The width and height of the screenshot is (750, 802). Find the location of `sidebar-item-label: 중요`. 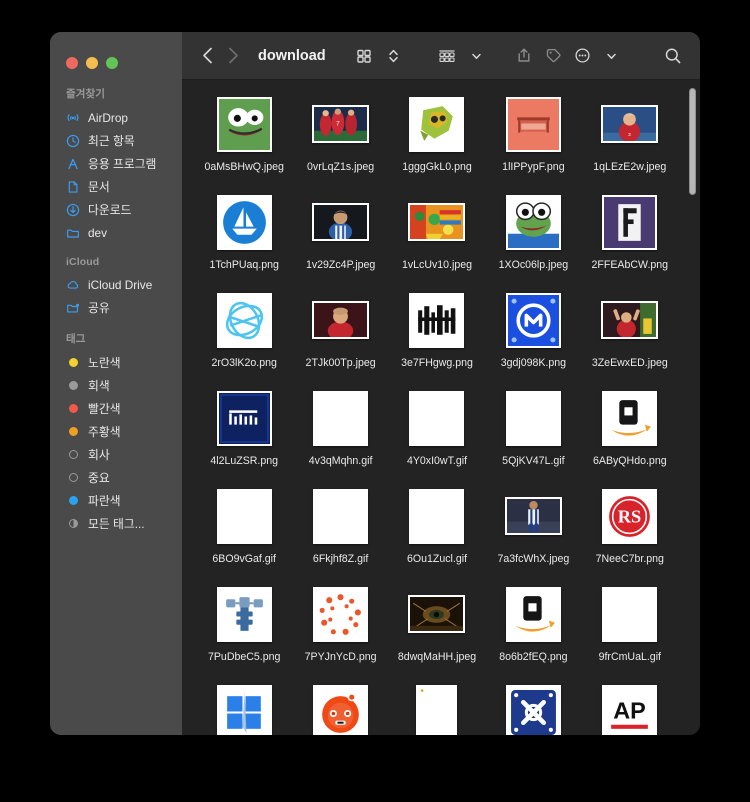

sidebar-item-label: 중요 is located at coordinates (99, 478).